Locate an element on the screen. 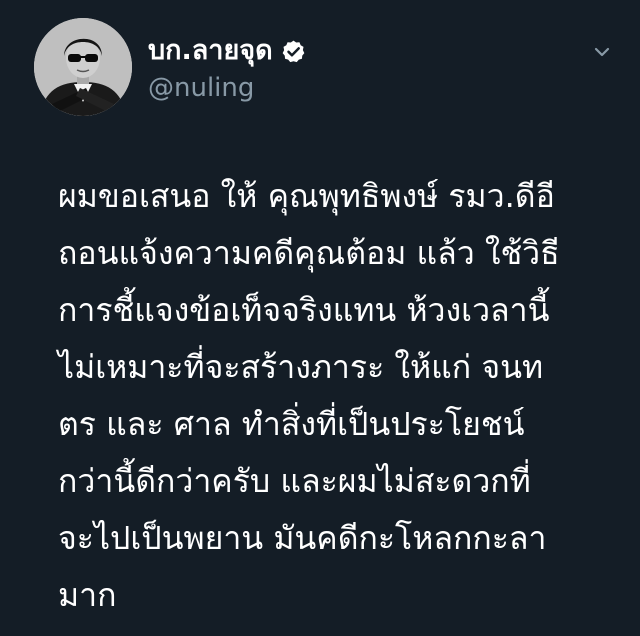 The height and width of the screenshot is (636, 640). tweet-text-line: จะไปเป็นพยาน มันคดีกะโหลกกะลา is located at coordinates (302, 538).